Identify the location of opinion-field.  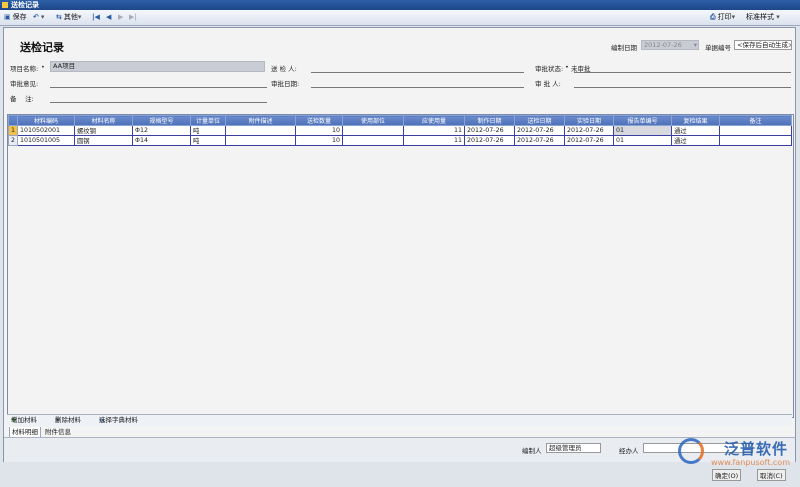
(158, 87).